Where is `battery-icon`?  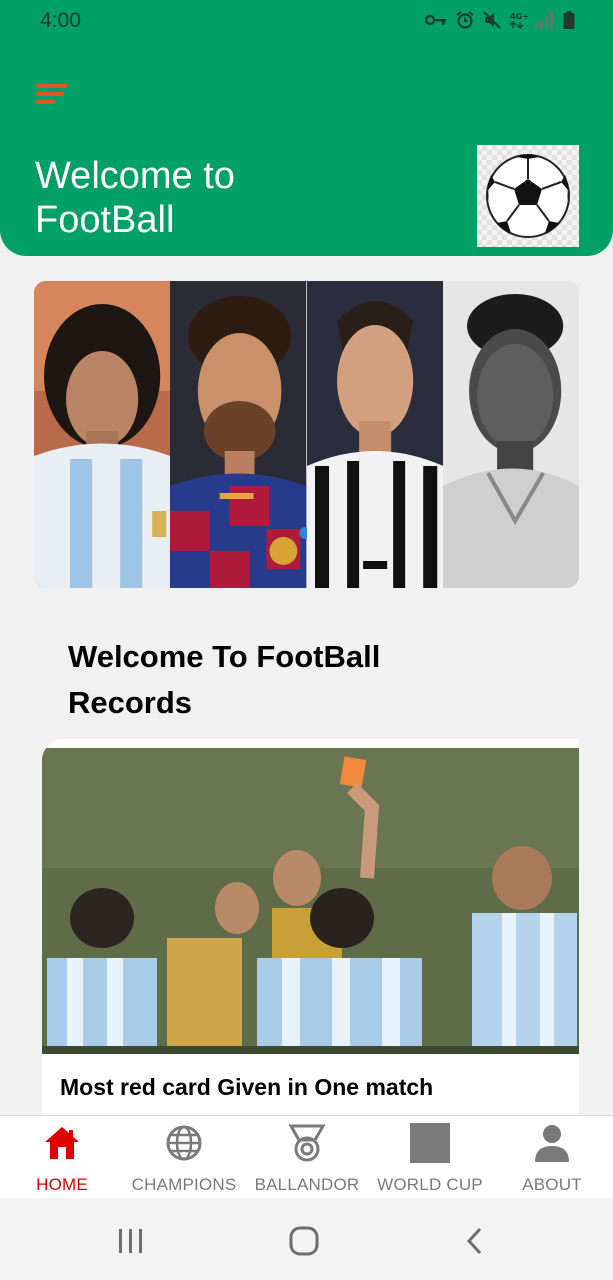
battery-icon is located at coordinates (569, 22).